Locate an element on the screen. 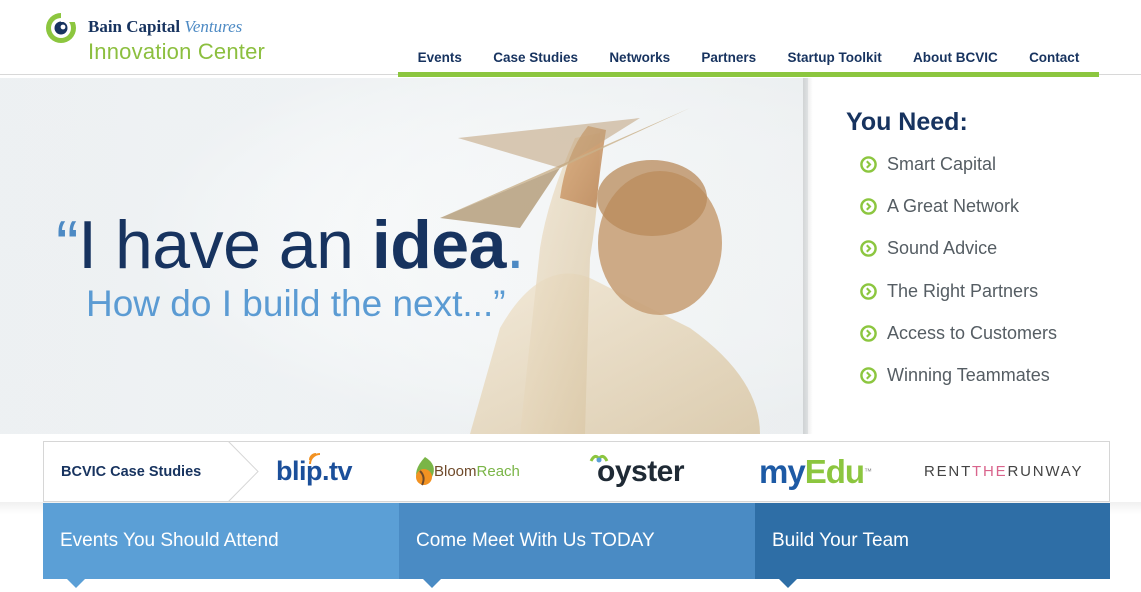 The width and height of the screenshot is (1141, 592). nav-case-studies: Case Studies is located at coordinates (535, 58).